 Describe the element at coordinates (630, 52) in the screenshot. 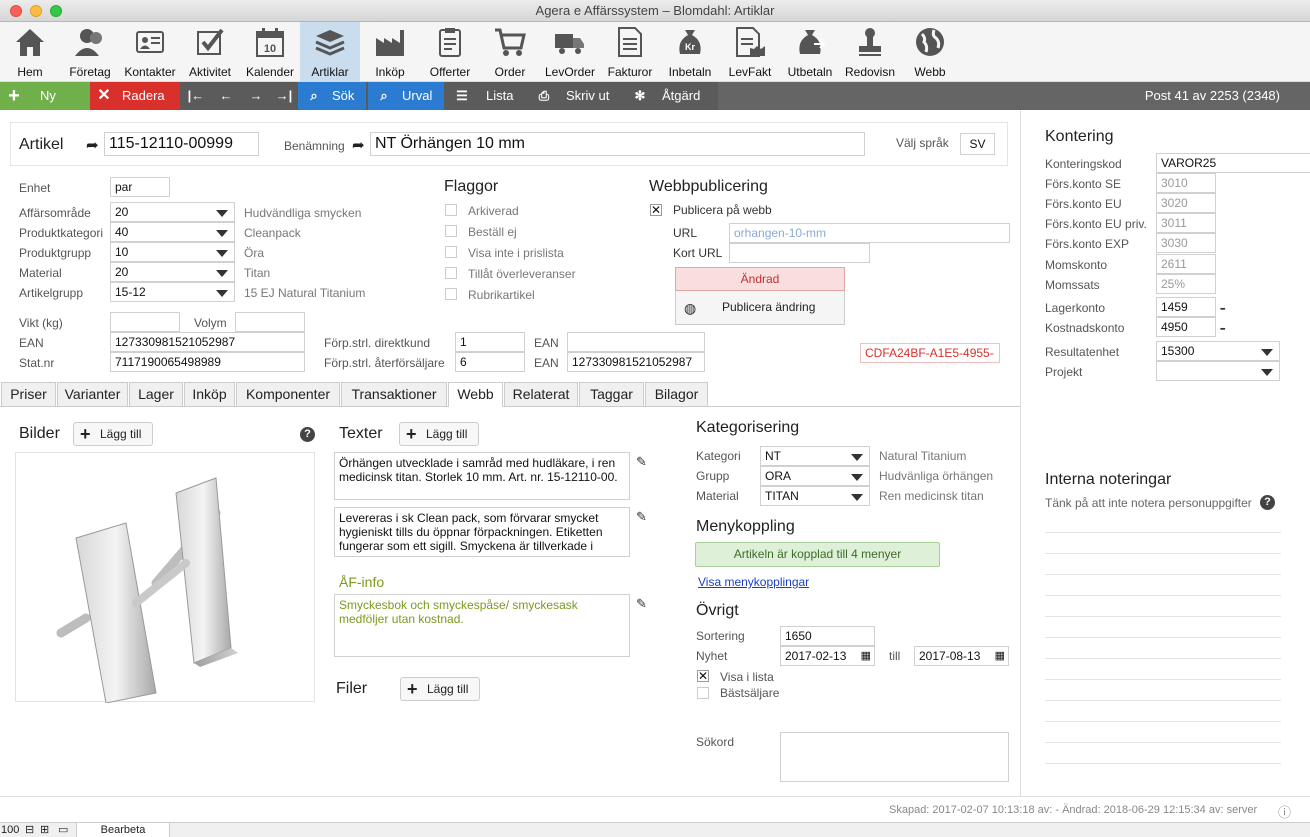

I see `toolbar-fakturor: Fakturor` at that location.